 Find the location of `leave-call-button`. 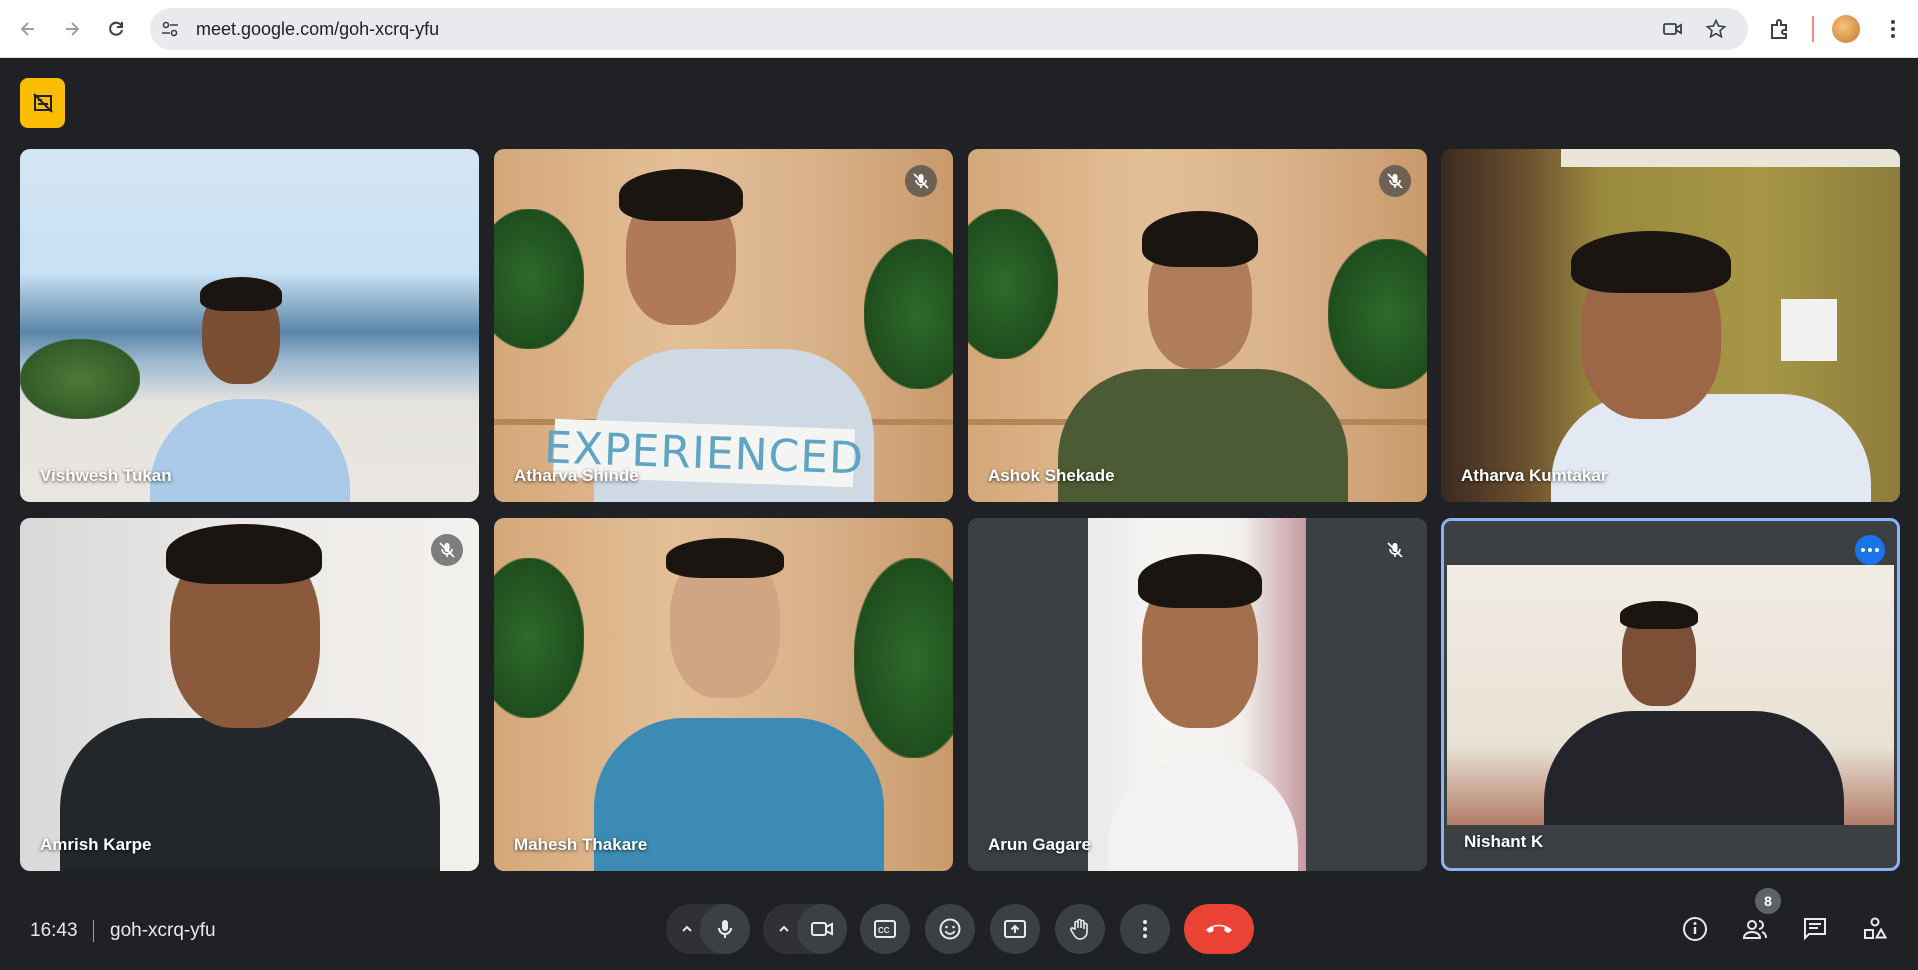

leave-call-button is located at coordinates (1219, 929).